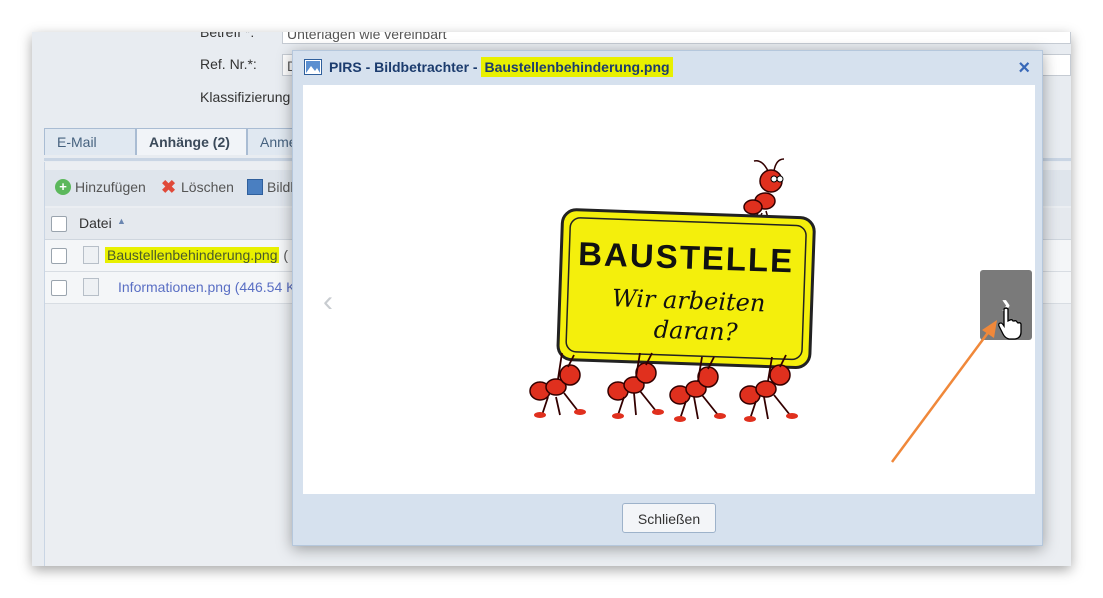 This screenshot has height=598, width=1103. Describe the element at coordinates (943, 391) in the screenshot. I see `annotation-arrow` at that location.